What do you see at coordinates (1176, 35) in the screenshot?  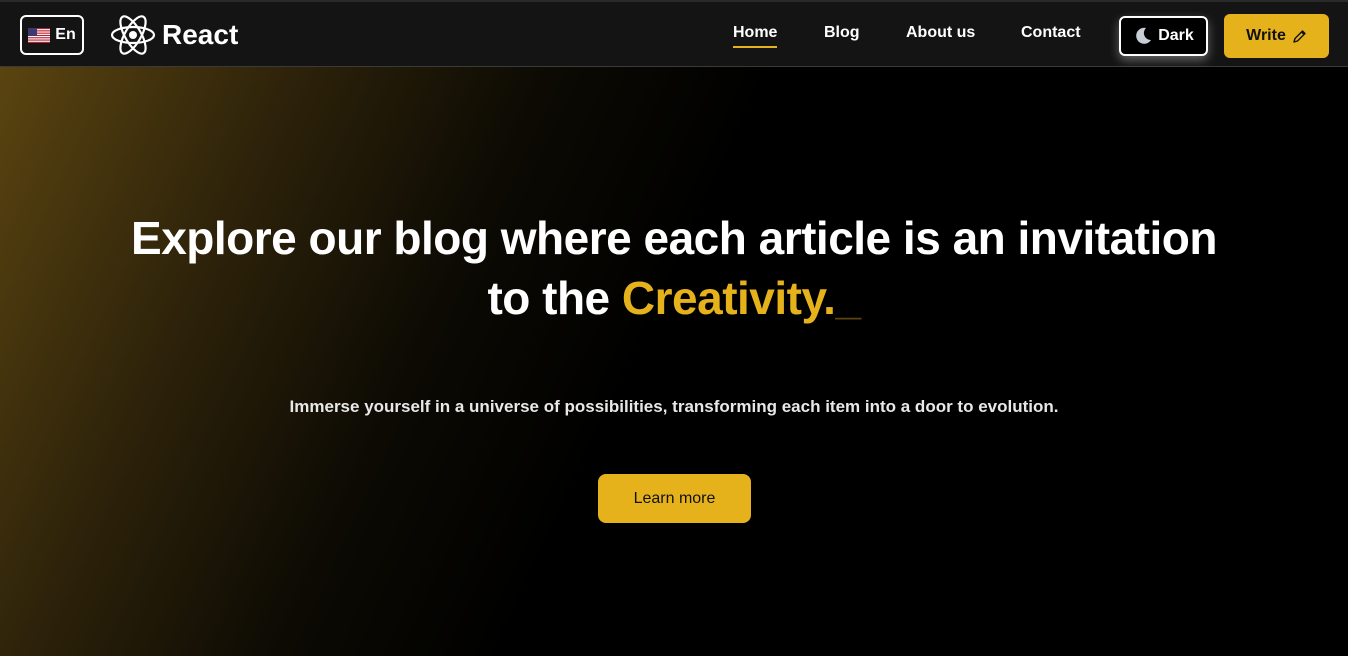 I see `dark-mode-label: Dark` at bounding box center [1176, 35].